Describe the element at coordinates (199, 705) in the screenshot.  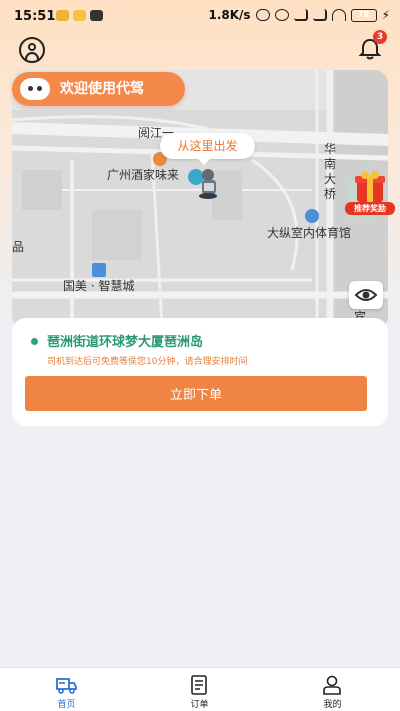
I see `nav-label-orders: 订单` at that location.